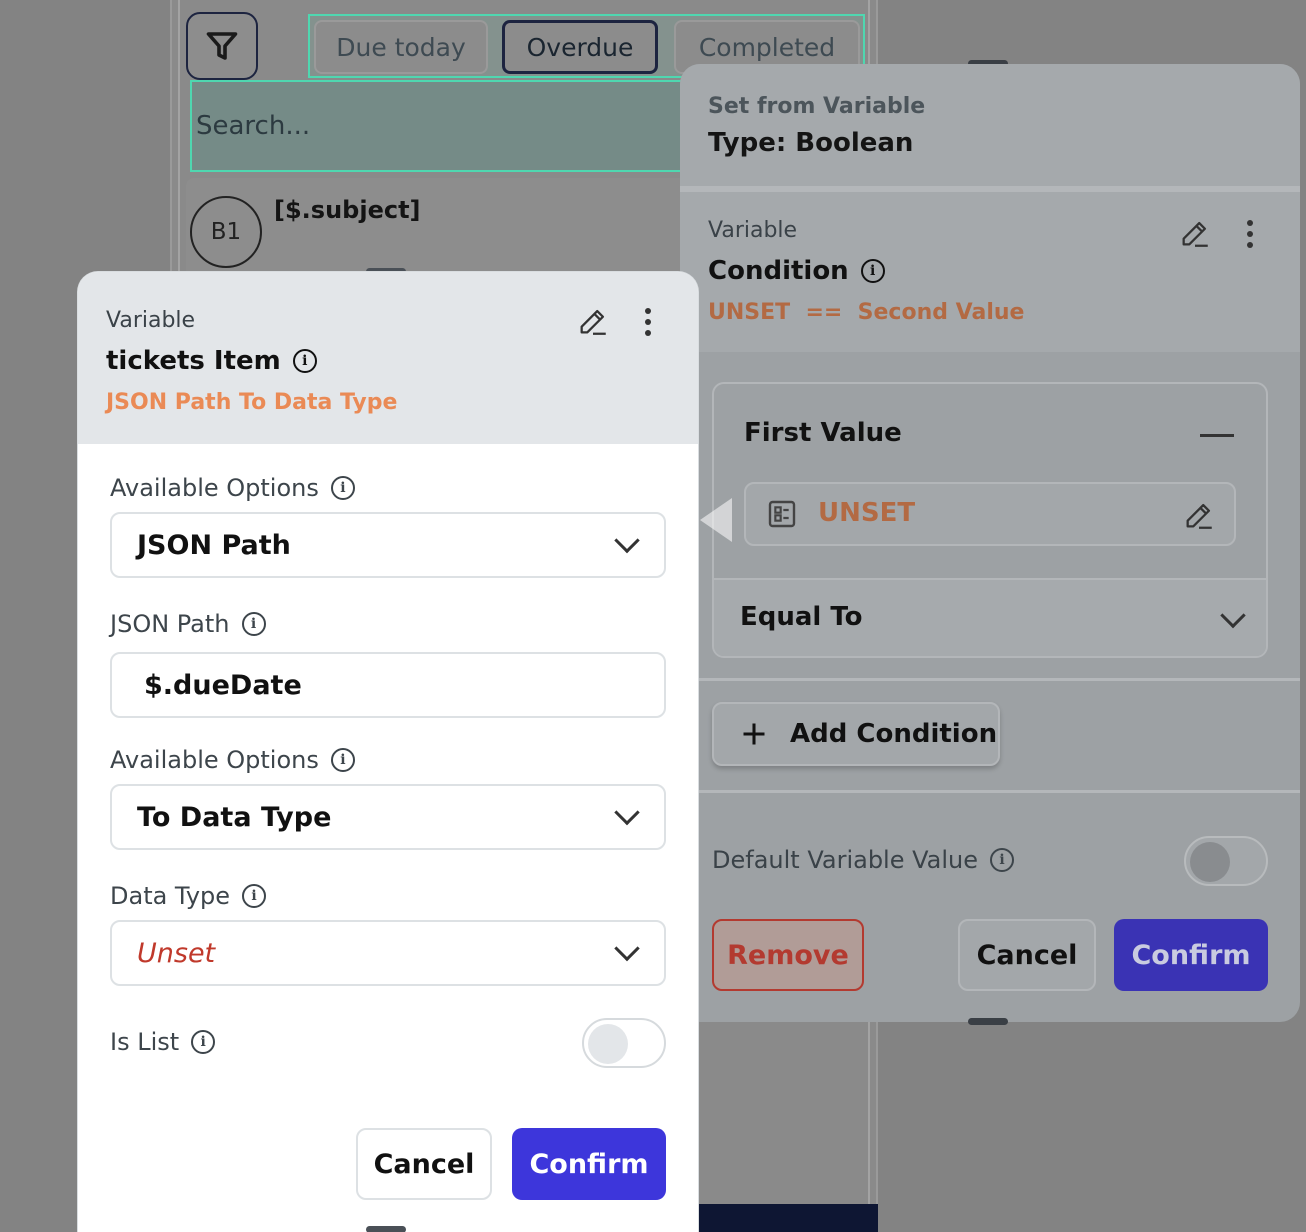 The width and height of the screenshot is (1306, 1232). What do you see at coordinates (388, 953) in the screenshot?
I see `data-type-select: Unset` at bounding box center [388, 953].